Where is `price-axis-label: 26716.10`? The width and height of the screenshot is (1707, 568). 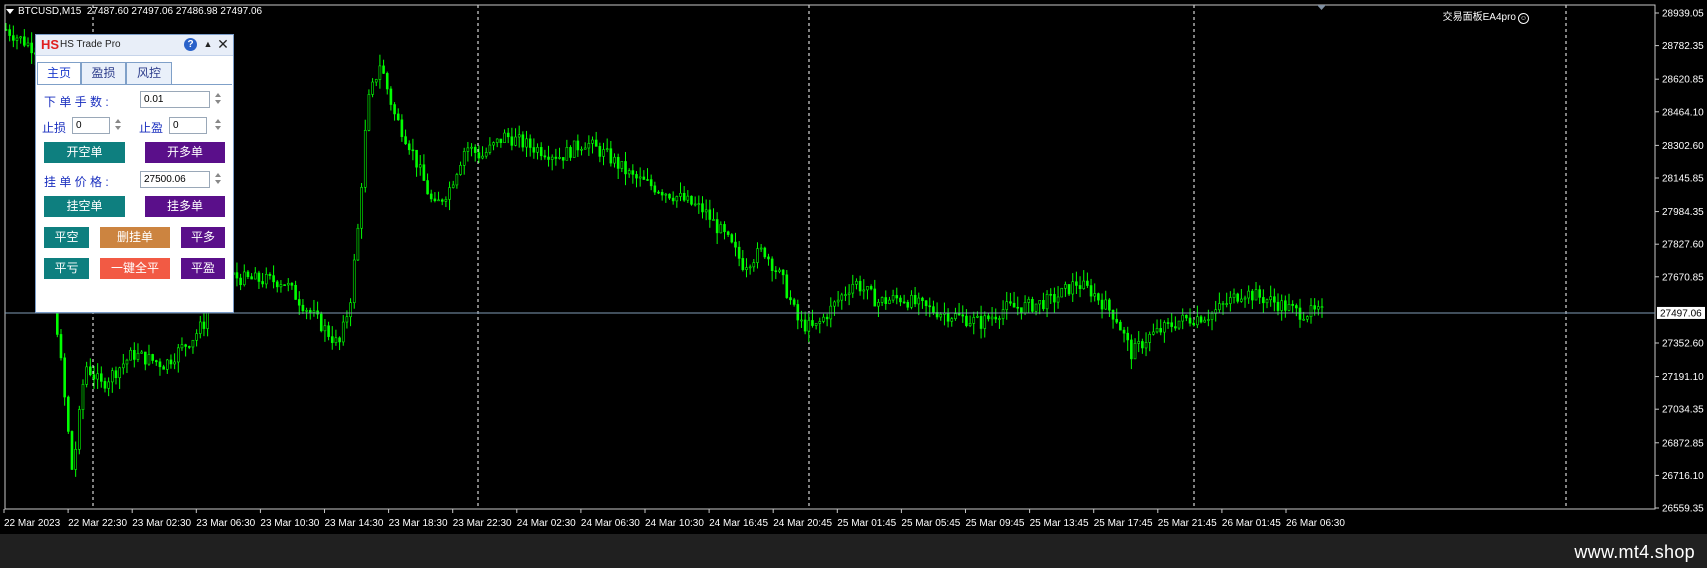
price-axis-label: 26716.10 is located at coordinates (1683, 476).